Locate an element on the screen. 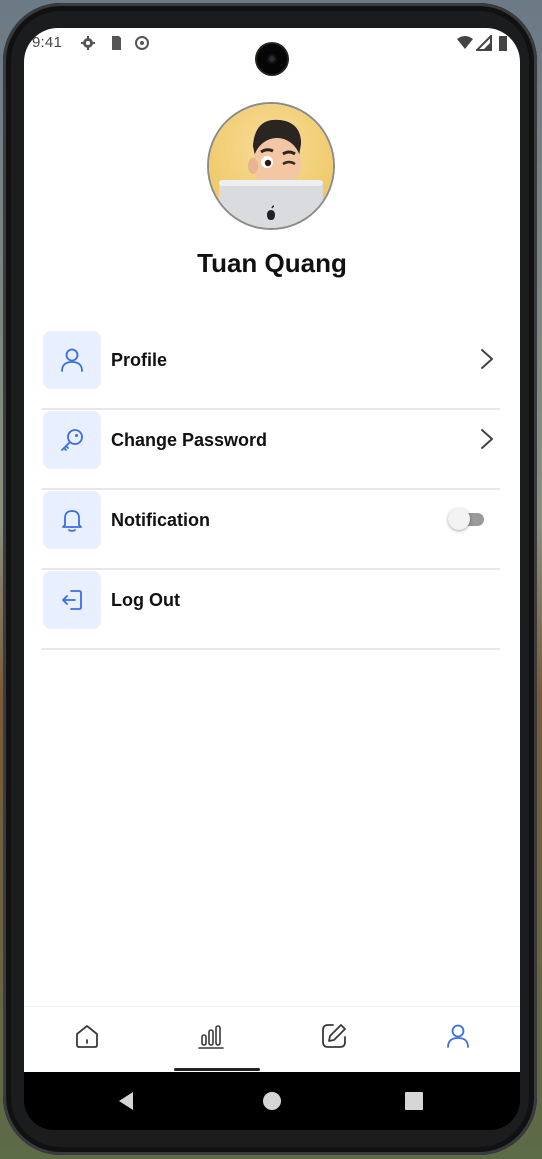  bell-icon is located at coordinates (72, 521).